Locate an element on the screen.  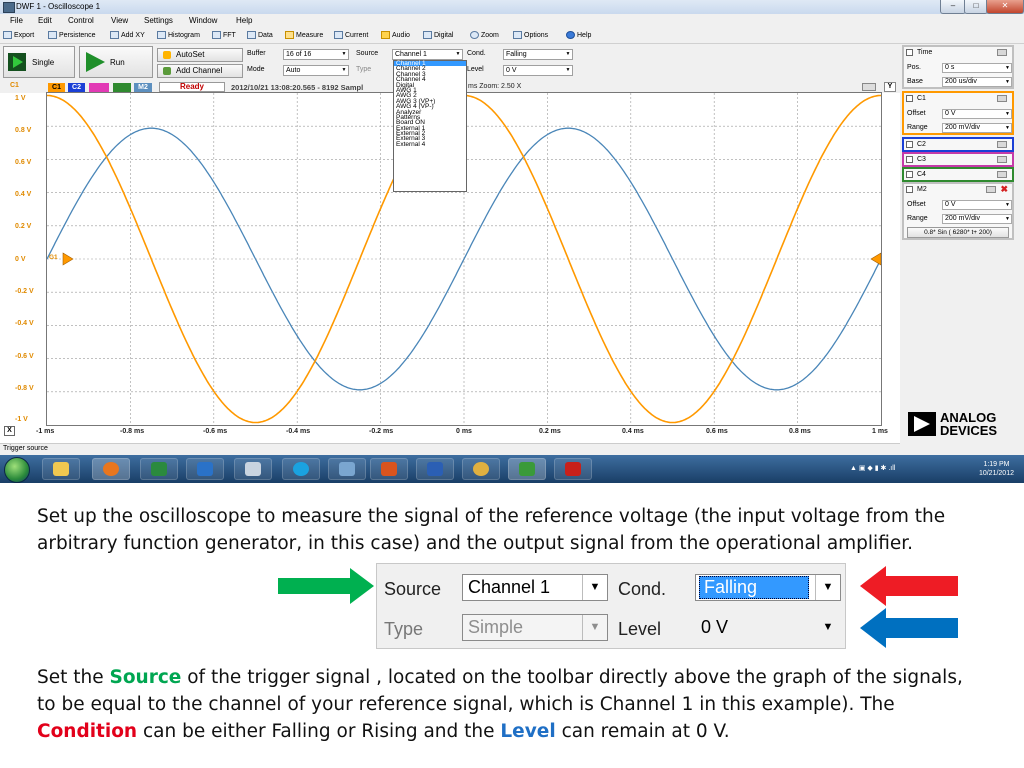
histogram-button: Histogram is located at coordinates (178, 35).